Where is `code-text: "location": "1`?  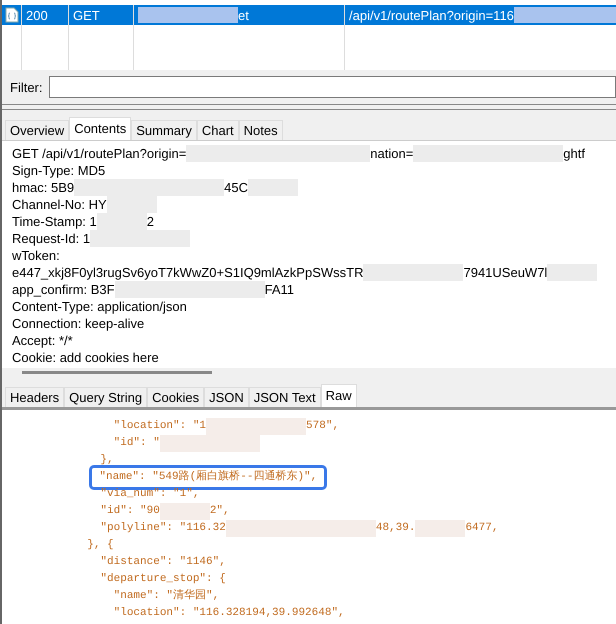 code-text: "location": "1 is located at coordinates (159, 426).